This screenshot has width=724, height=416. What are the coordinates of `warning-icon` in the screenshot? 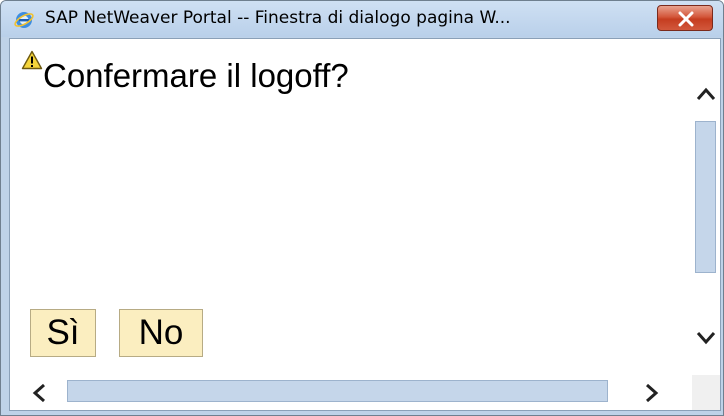 It's located at (32, 60).